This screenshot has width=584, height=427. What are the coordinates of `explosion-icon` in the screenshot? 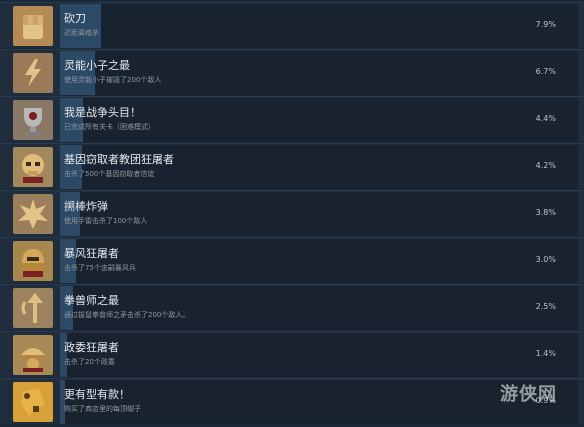 It's located at (33, 214).